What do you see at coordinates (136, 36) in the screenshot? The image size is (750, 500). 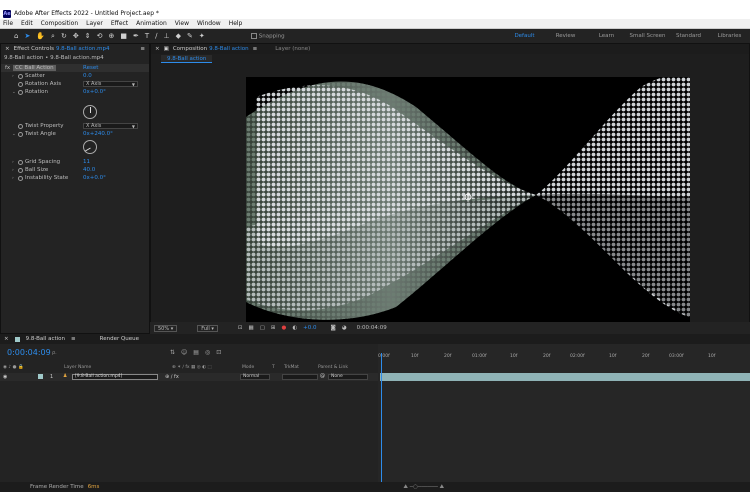 I see `pen-icon: ✒` at bounding box center [136, 36].